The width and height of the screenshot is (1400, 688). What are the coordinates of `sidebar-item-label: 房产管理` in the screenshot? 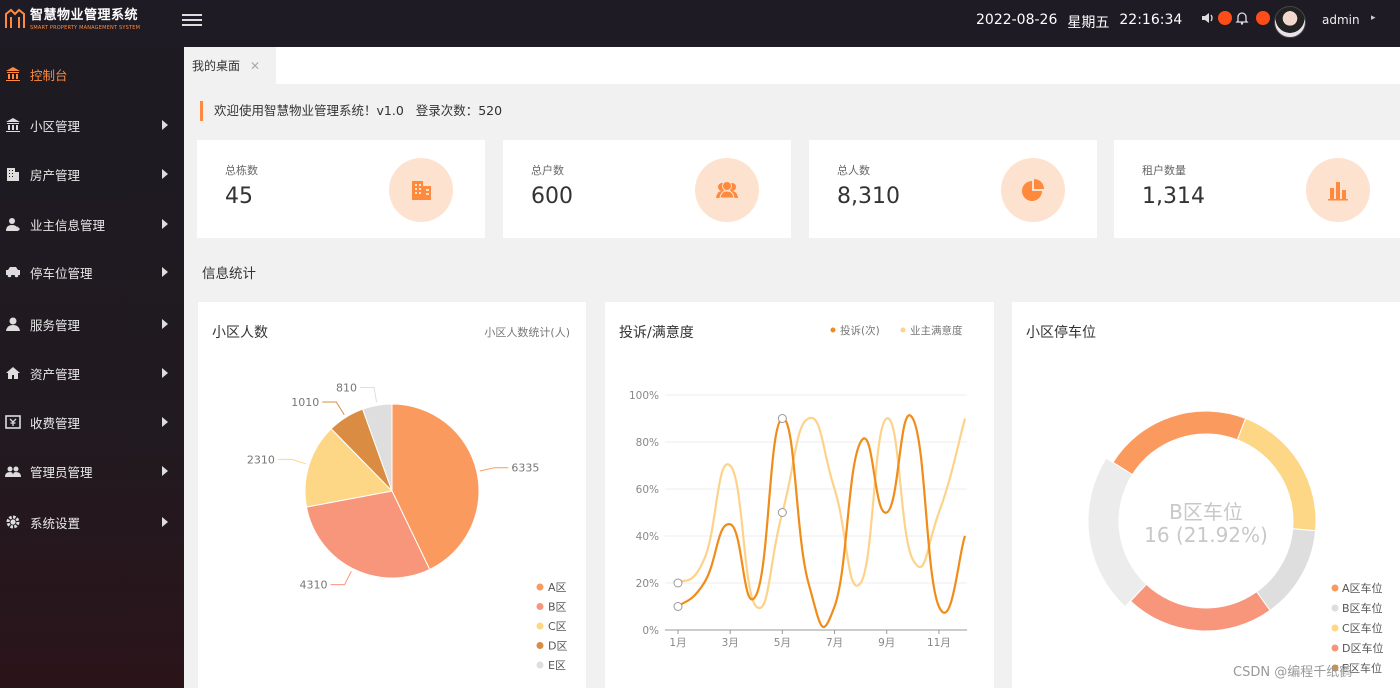 It's located at (55, 175).